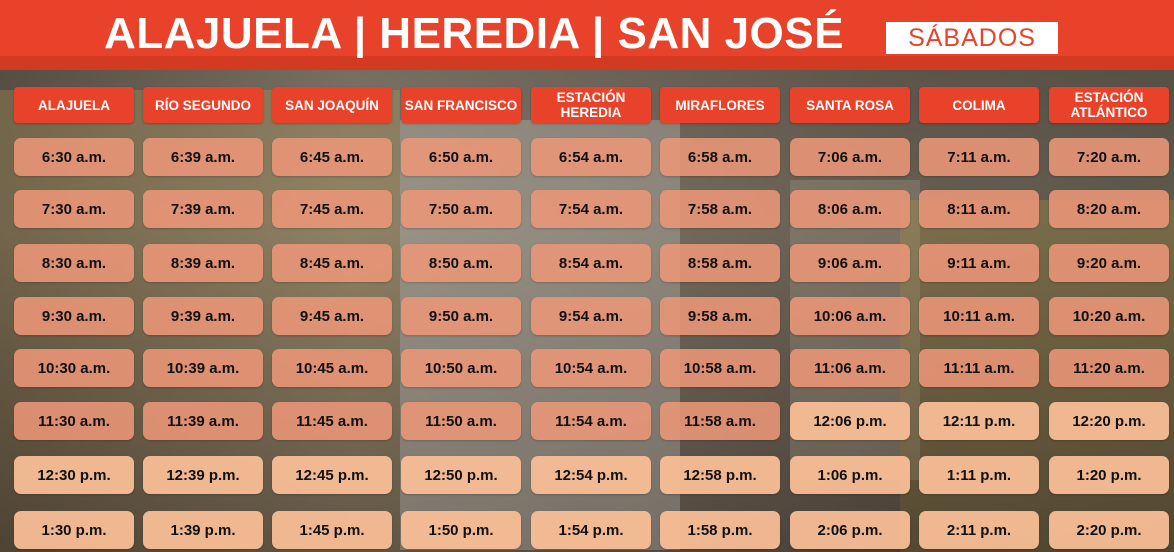  Describe the element at coordinates (74, 421) in the screenshot. I see `time-cell: 11:30 a.m.` at that location.